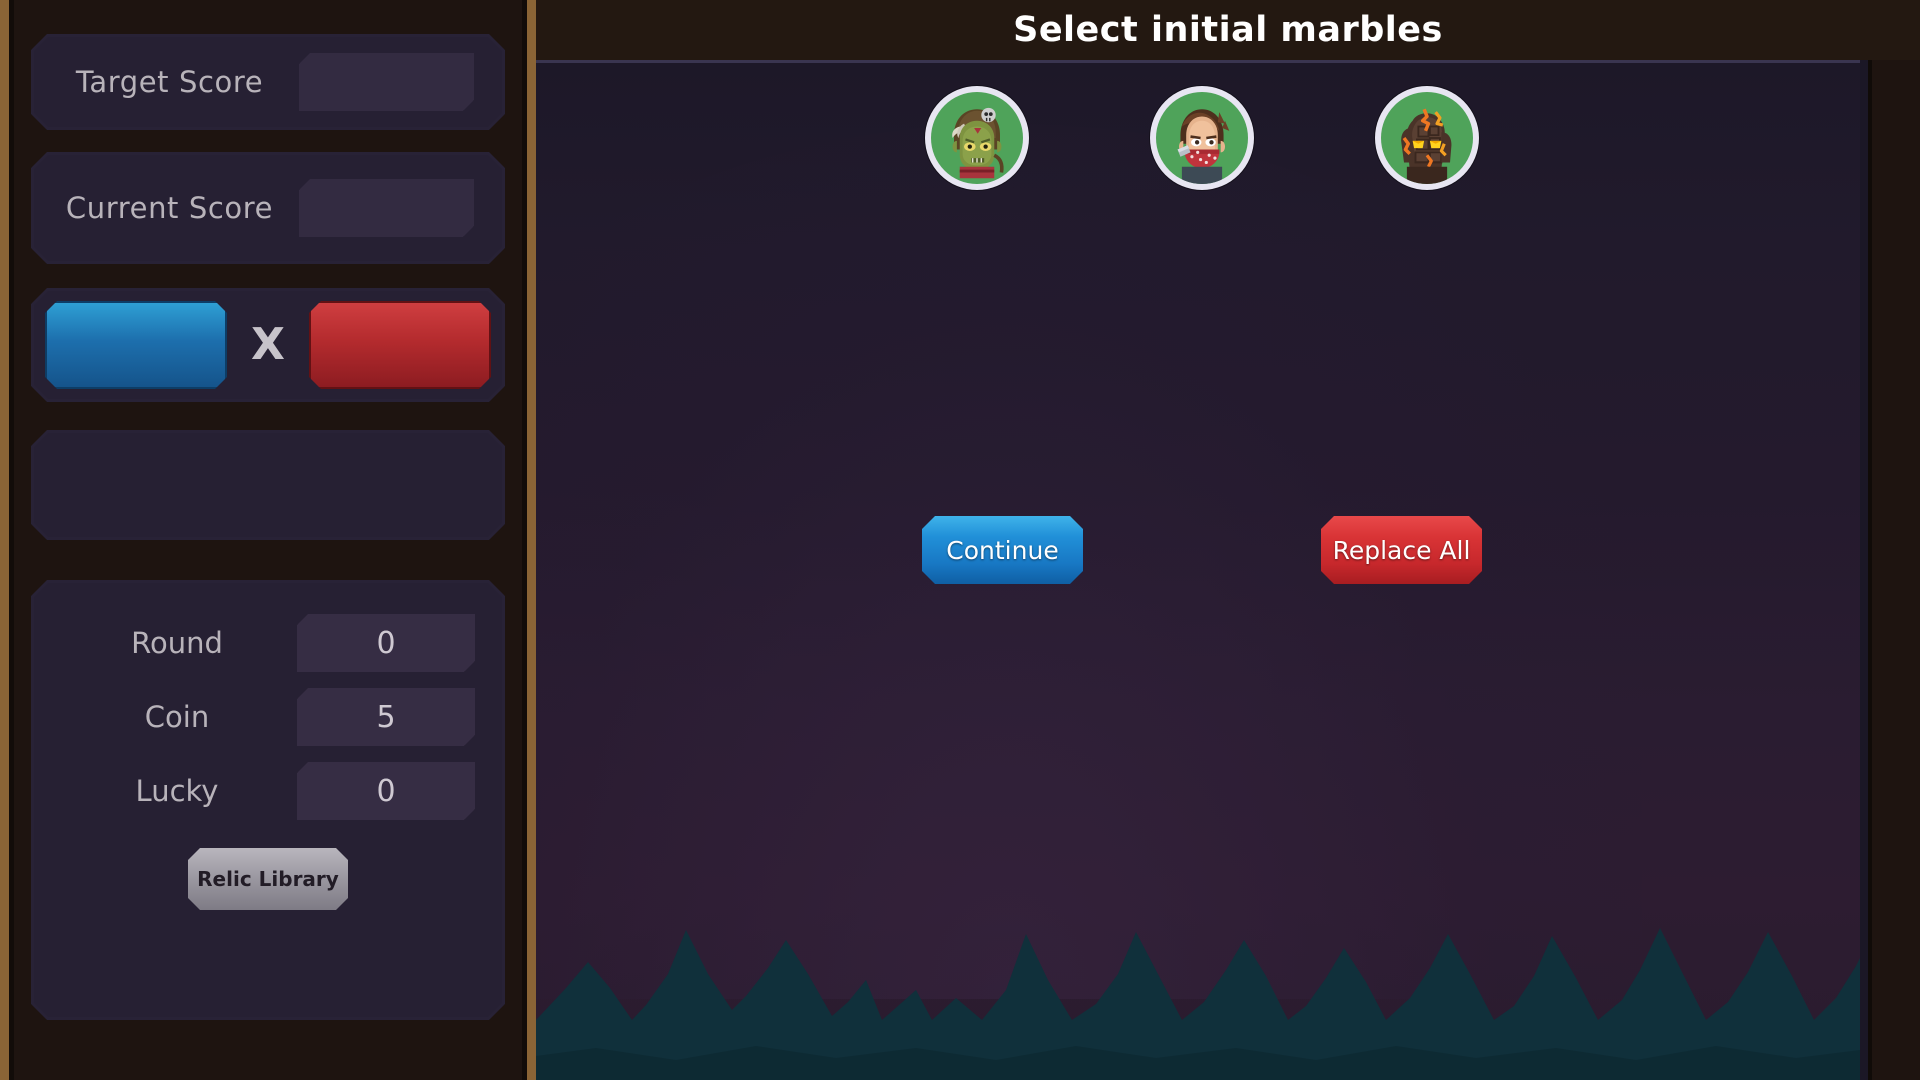 The height and width of the screenshot is (1080, 1920). What do you see at coordinates (268, 879) in the screenshot?
I see `relic-library-button: Relic Library` at bounding box center [268, 879].